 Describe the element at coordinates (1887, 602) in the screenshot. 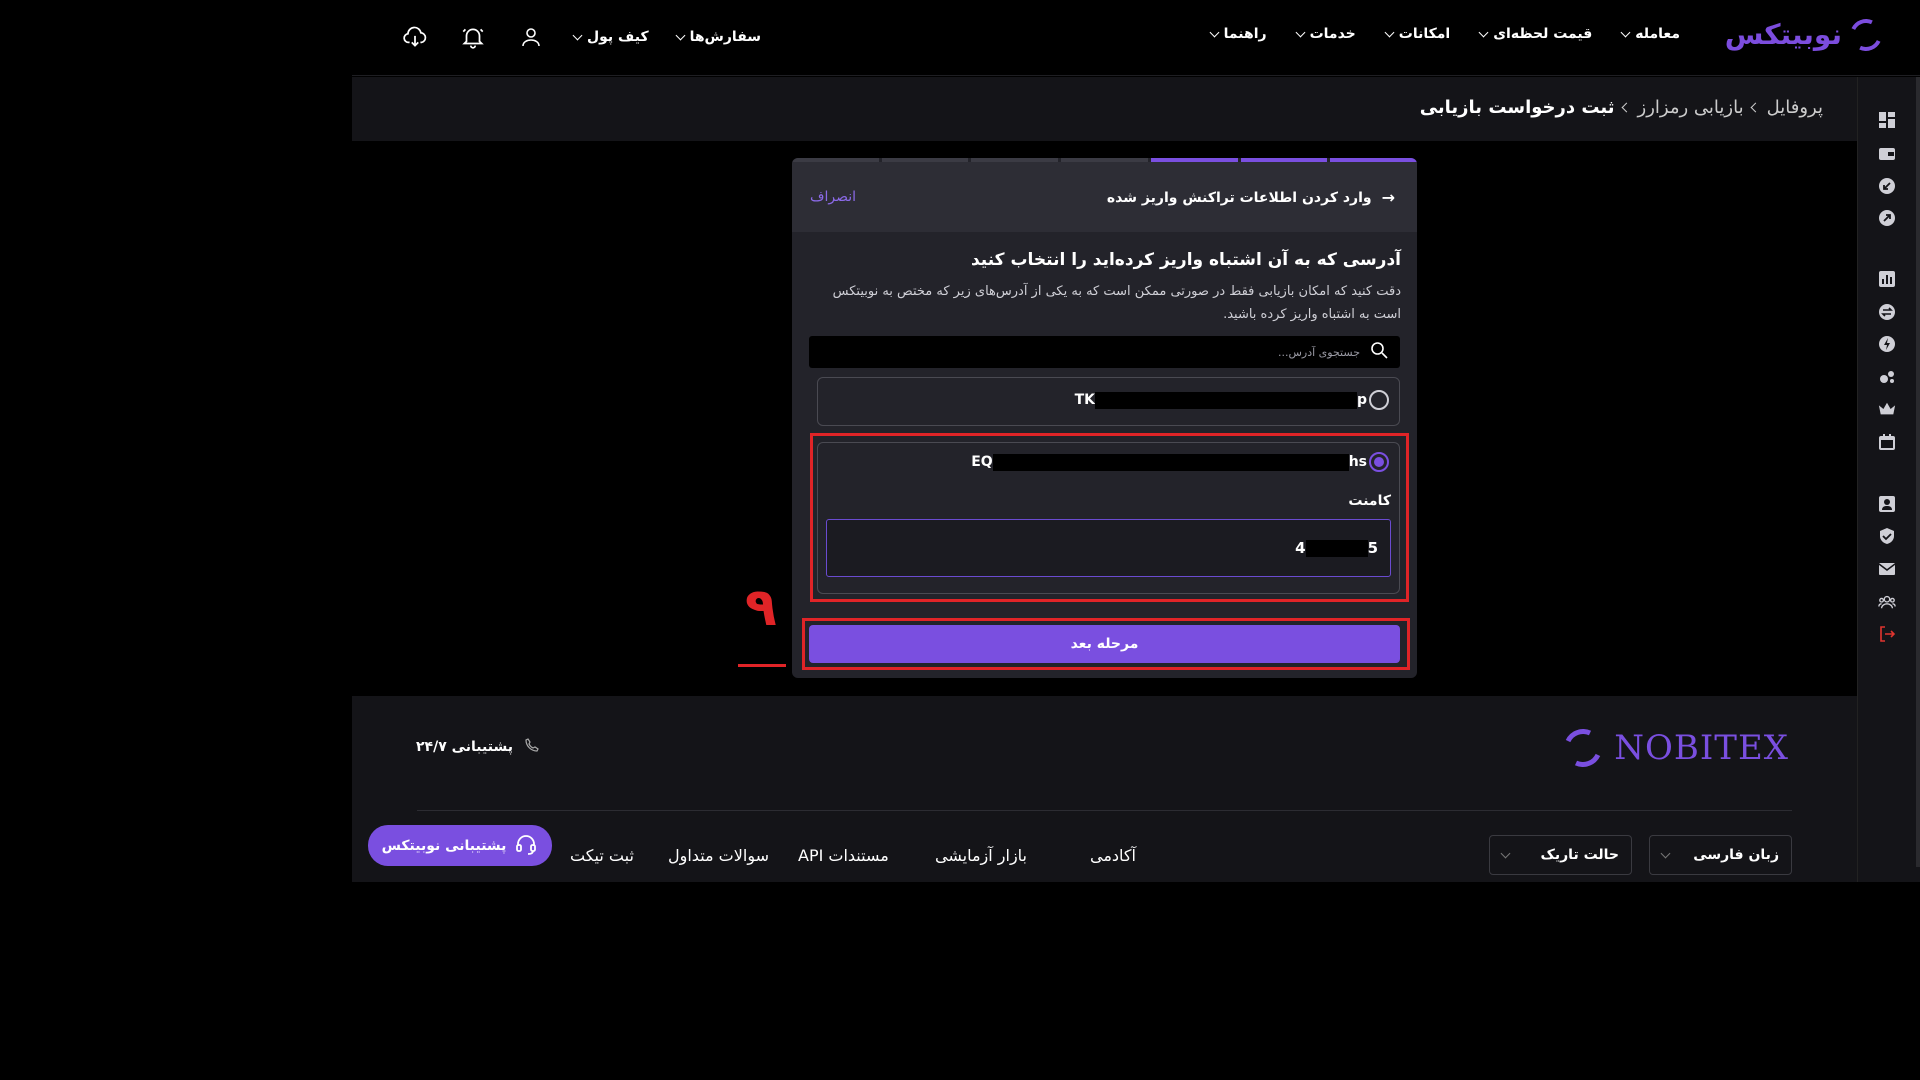

I see `referral-users-icon` at that location.